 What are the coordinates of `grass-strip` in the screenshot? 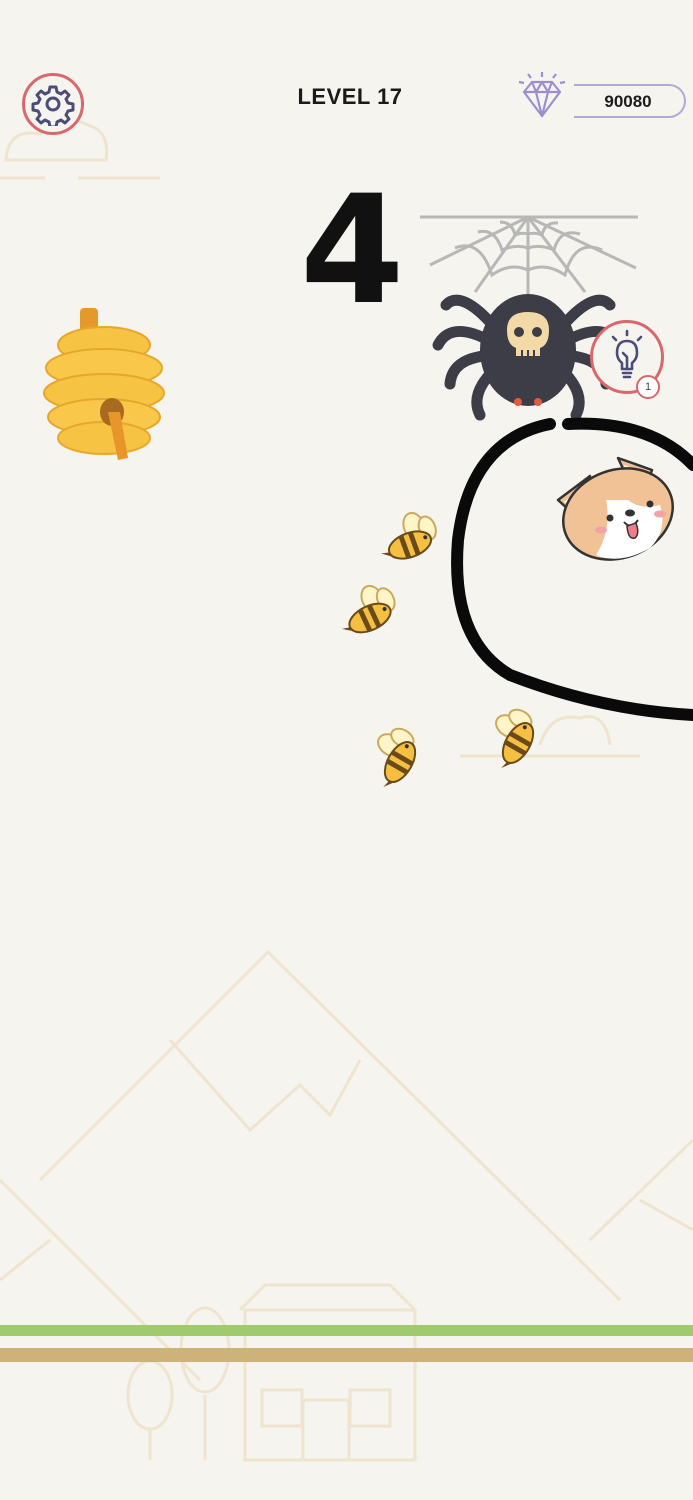 It's located at (346, 1330).